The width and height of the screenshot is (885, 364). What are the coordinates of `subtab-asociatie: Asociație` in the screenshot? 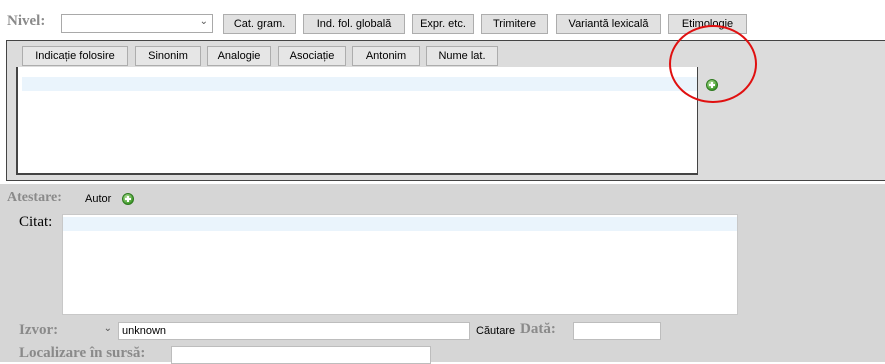 It's located at (312, 56).